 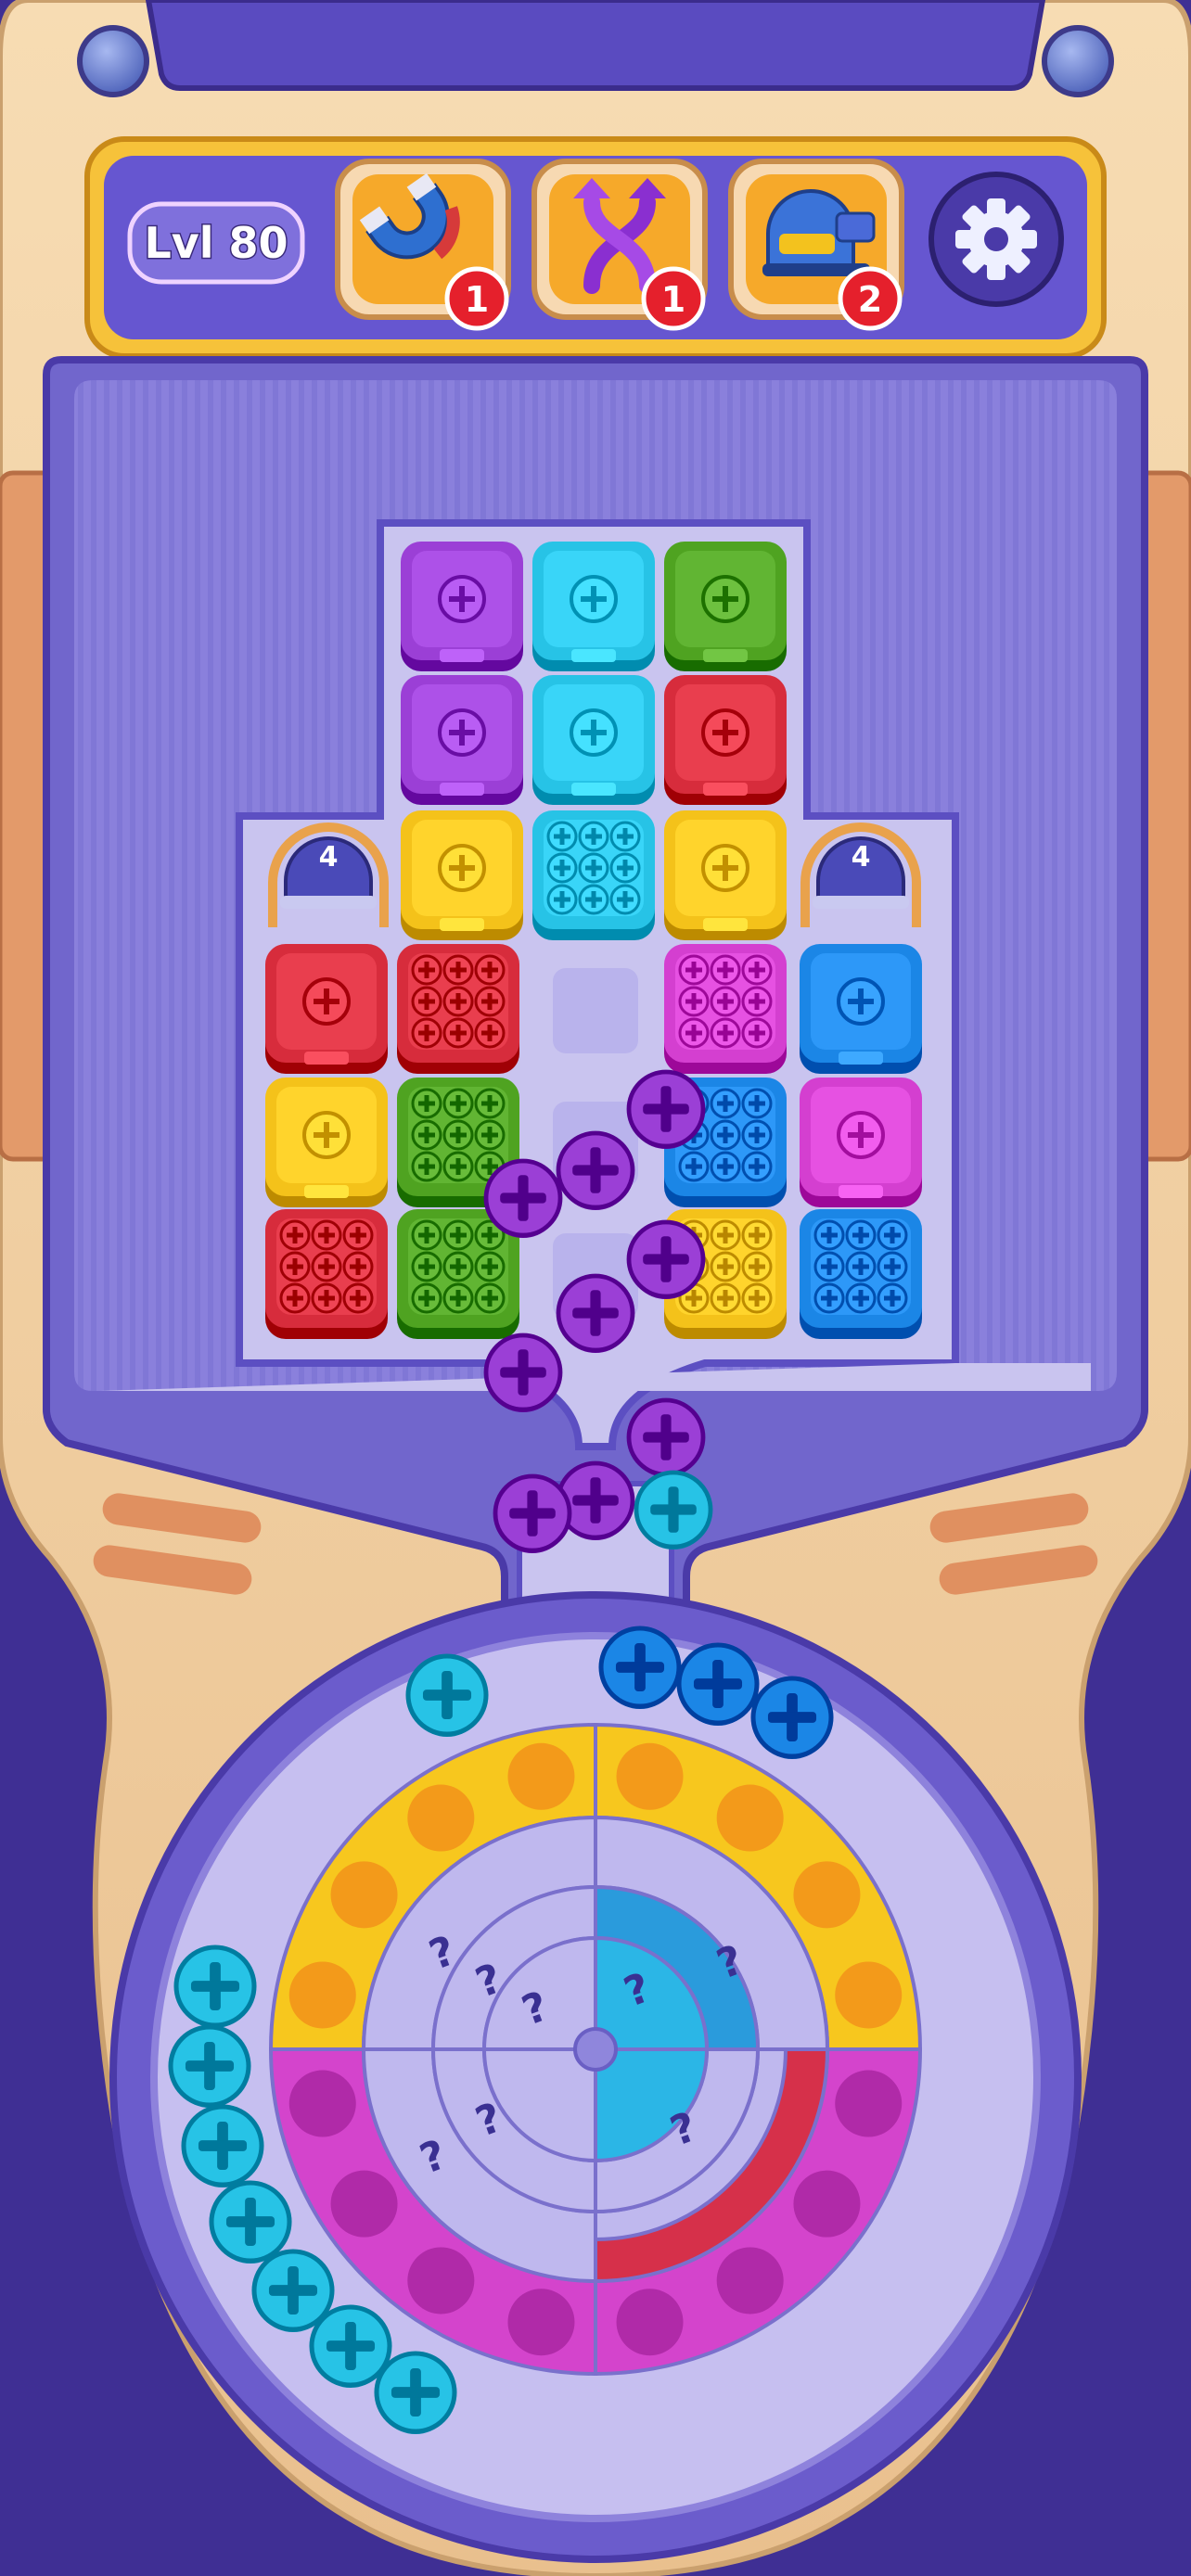 I want to click on empty-slot, so click(x=595, y=1010).